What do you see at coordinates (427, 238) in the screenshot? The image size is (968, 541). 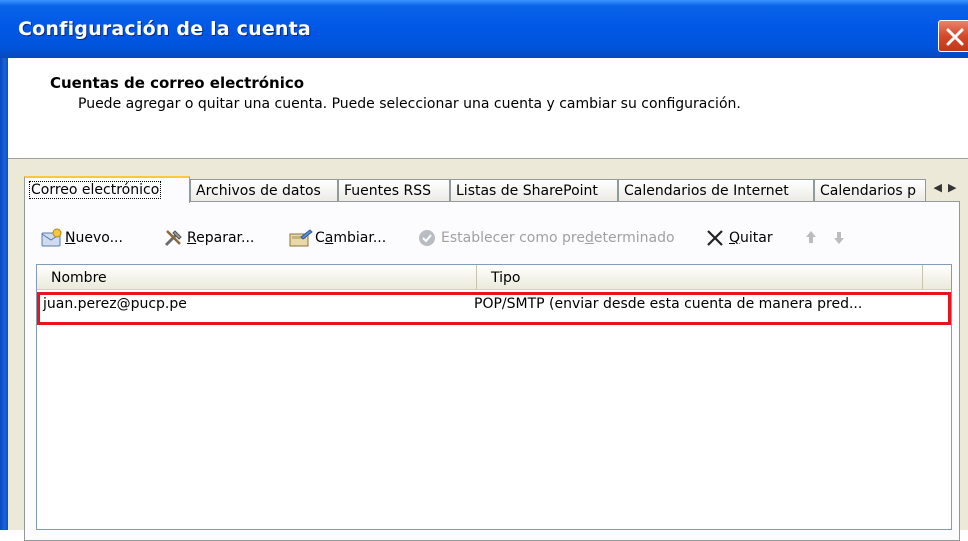 I see `checkmark-circle-icon` at bounding box center [427, 238].